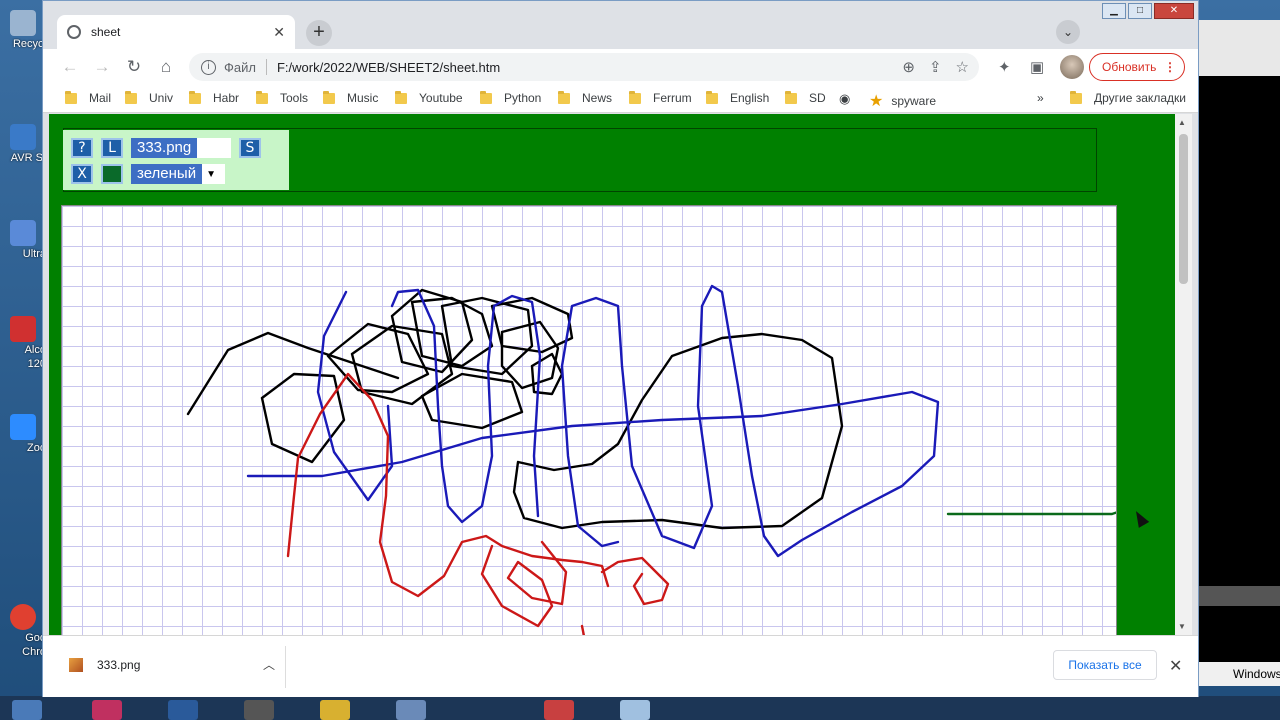 The image size is (1280, 720). What do you see at coordinates (36, 364) in the screenshot?
I see `desktop-icon-sublabel: 120` at bounding box center [36, 364].